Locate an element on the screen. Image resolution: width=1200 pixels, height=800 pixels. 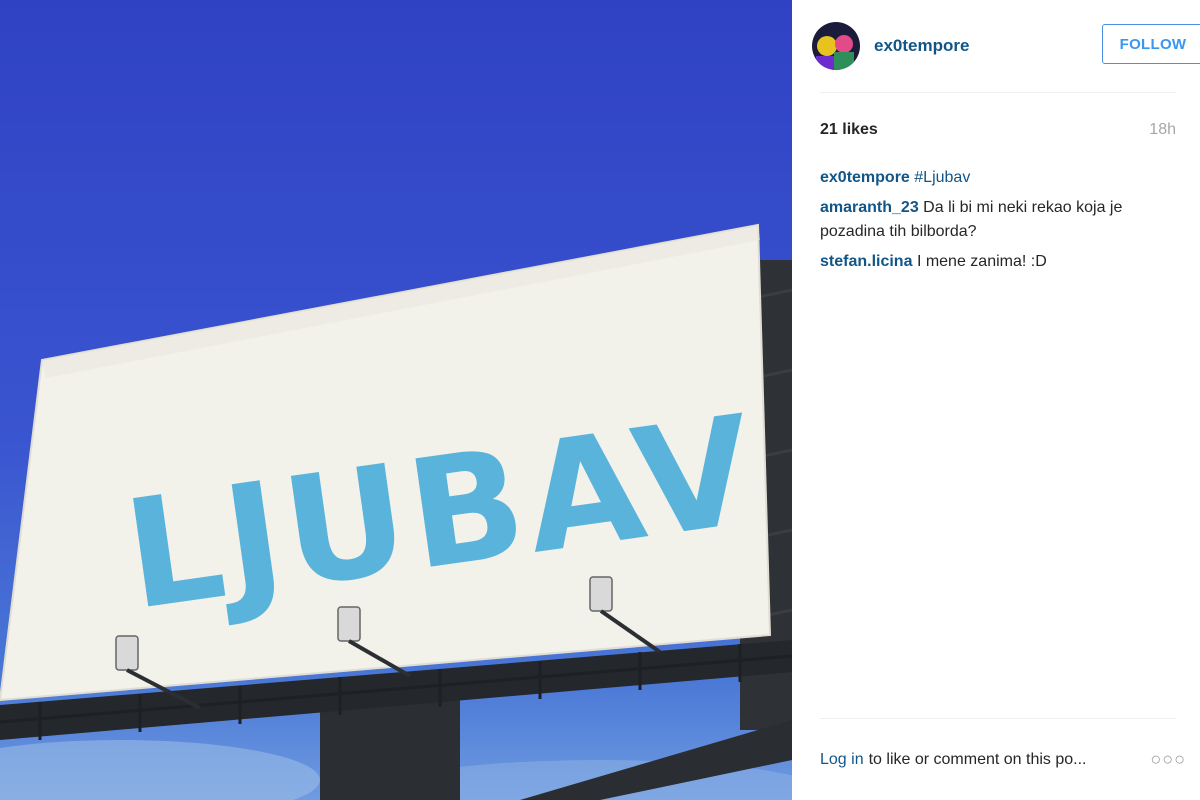
list-item: stefan.licina I mene zanima! :D is located at coordinates (998, 262).